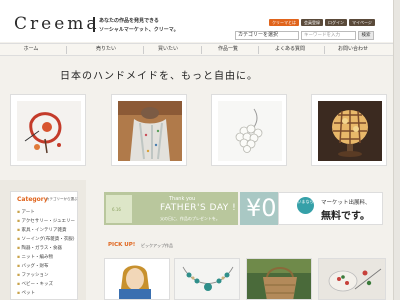 The image size is (400, 300). I want to click on fathers-day-line-2: FATHER'S DAY !, so click(198, 208).